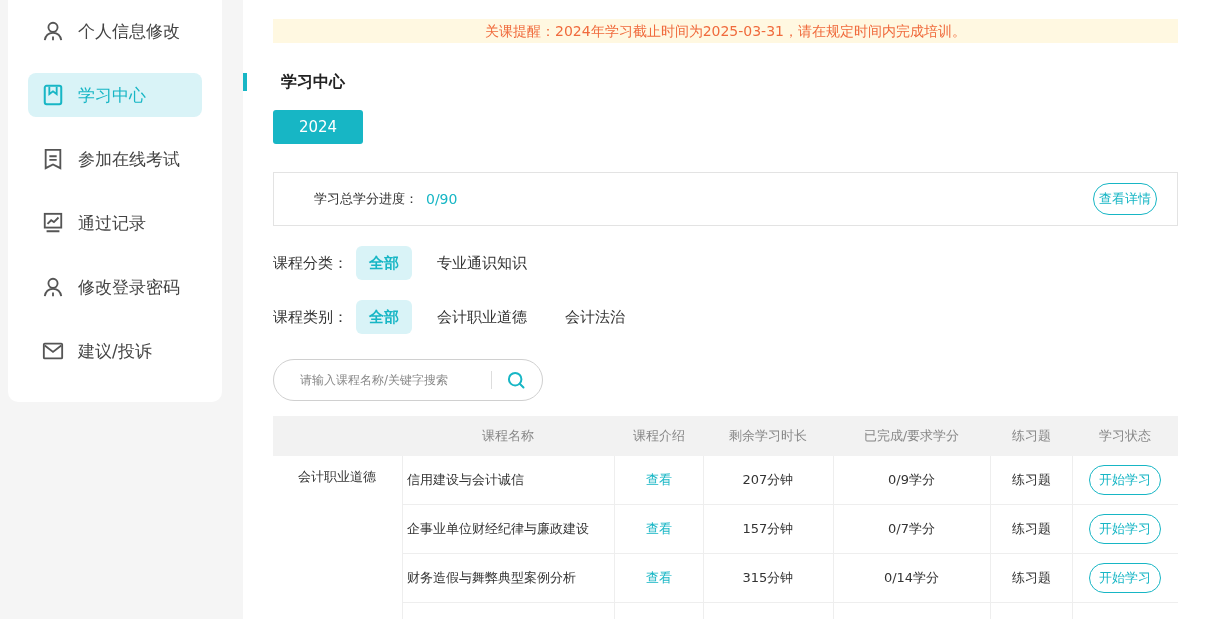  I want to click on filter-label: 课程分类：, so click(310, 263).